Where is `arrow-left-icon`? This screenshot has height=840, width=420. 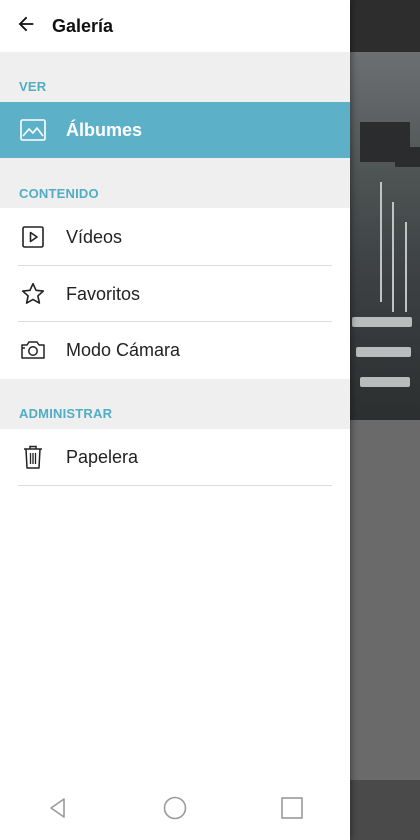
arrow-left-icon is located at coordinates (26, 26).